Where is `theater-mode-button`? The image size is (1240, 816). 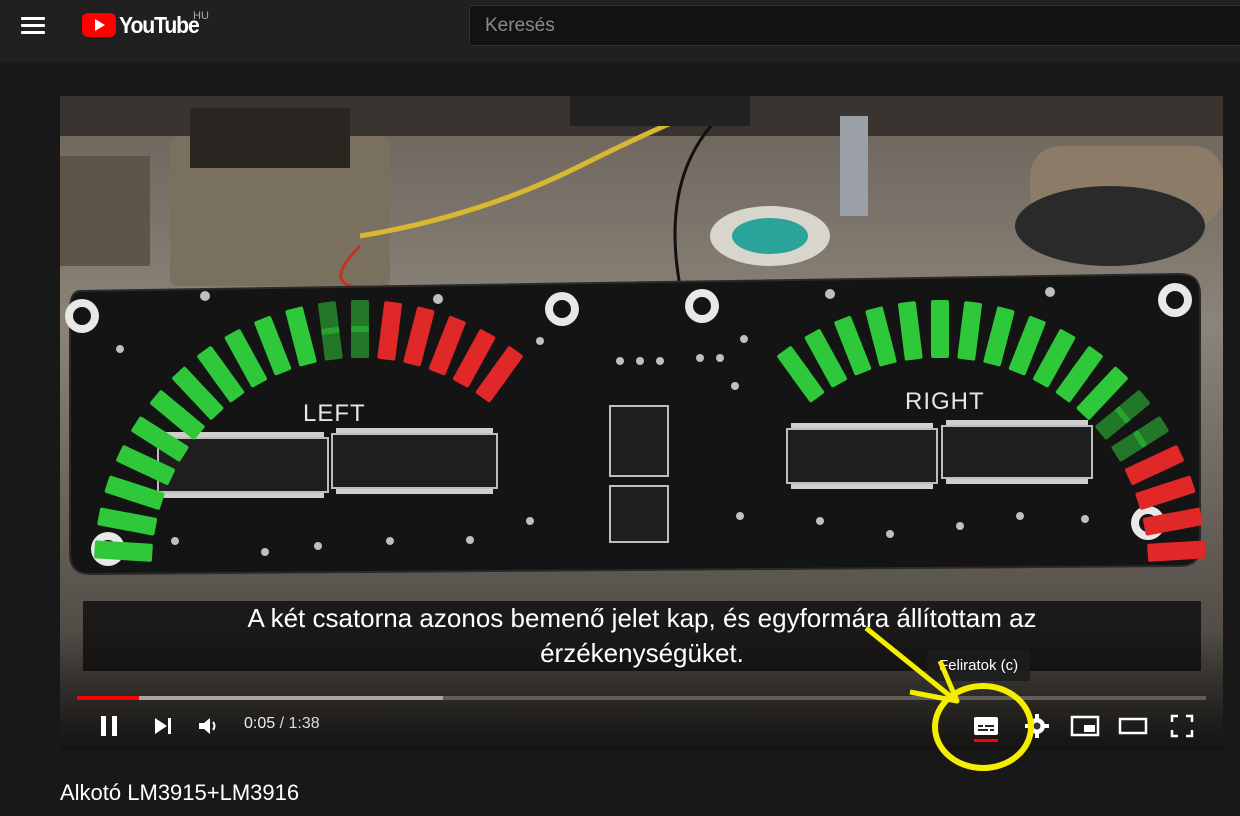
theater-mode-button is located at coordinates (1133, 726).